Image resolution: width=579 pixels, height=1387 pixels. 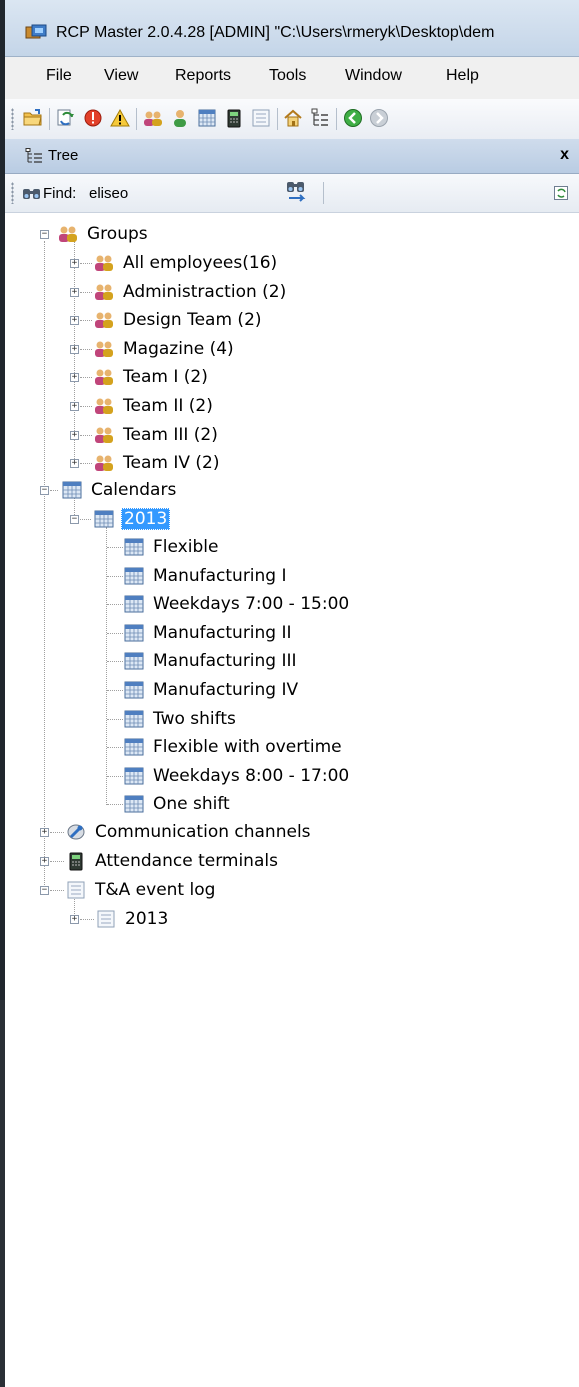 What do you see at coordinates (74, 919) in the screenshot?
I see `eventlog-year-expander: +` at bounding box center [74, 919].